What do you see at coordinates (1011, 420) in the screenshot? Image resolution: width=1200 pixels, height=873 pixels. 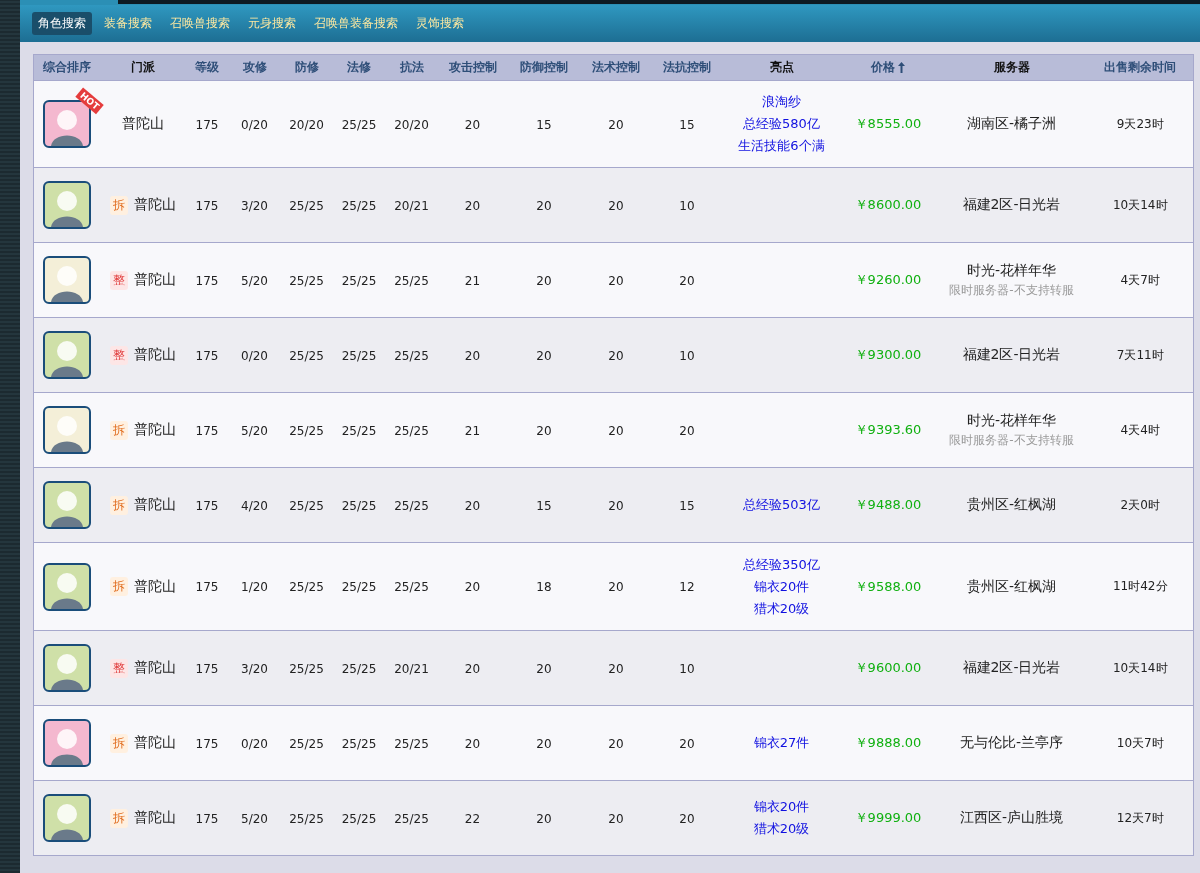 I see `server-name: 时光-花样年华` at bounding box center [1011, 420].